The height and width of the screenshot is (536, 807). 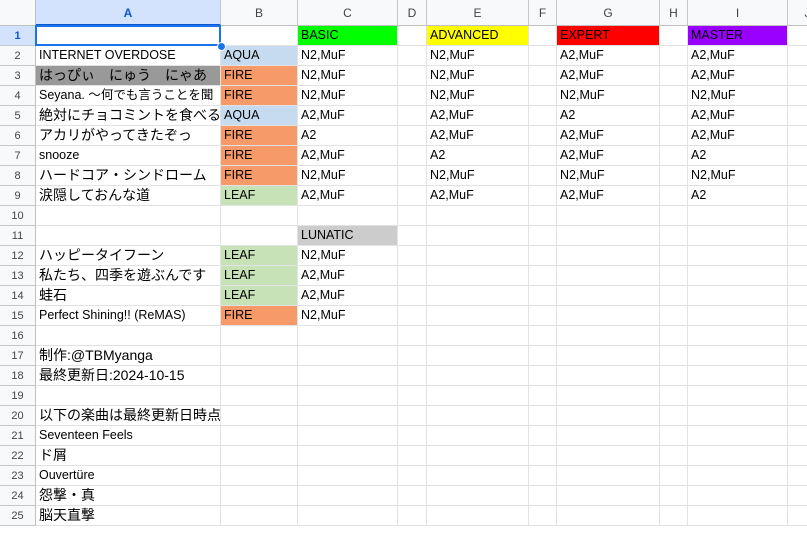 What do you see at coordinates (18, 176) in the screenshot?
I see `row-header-8: 8` at bounding box center [18, 176].